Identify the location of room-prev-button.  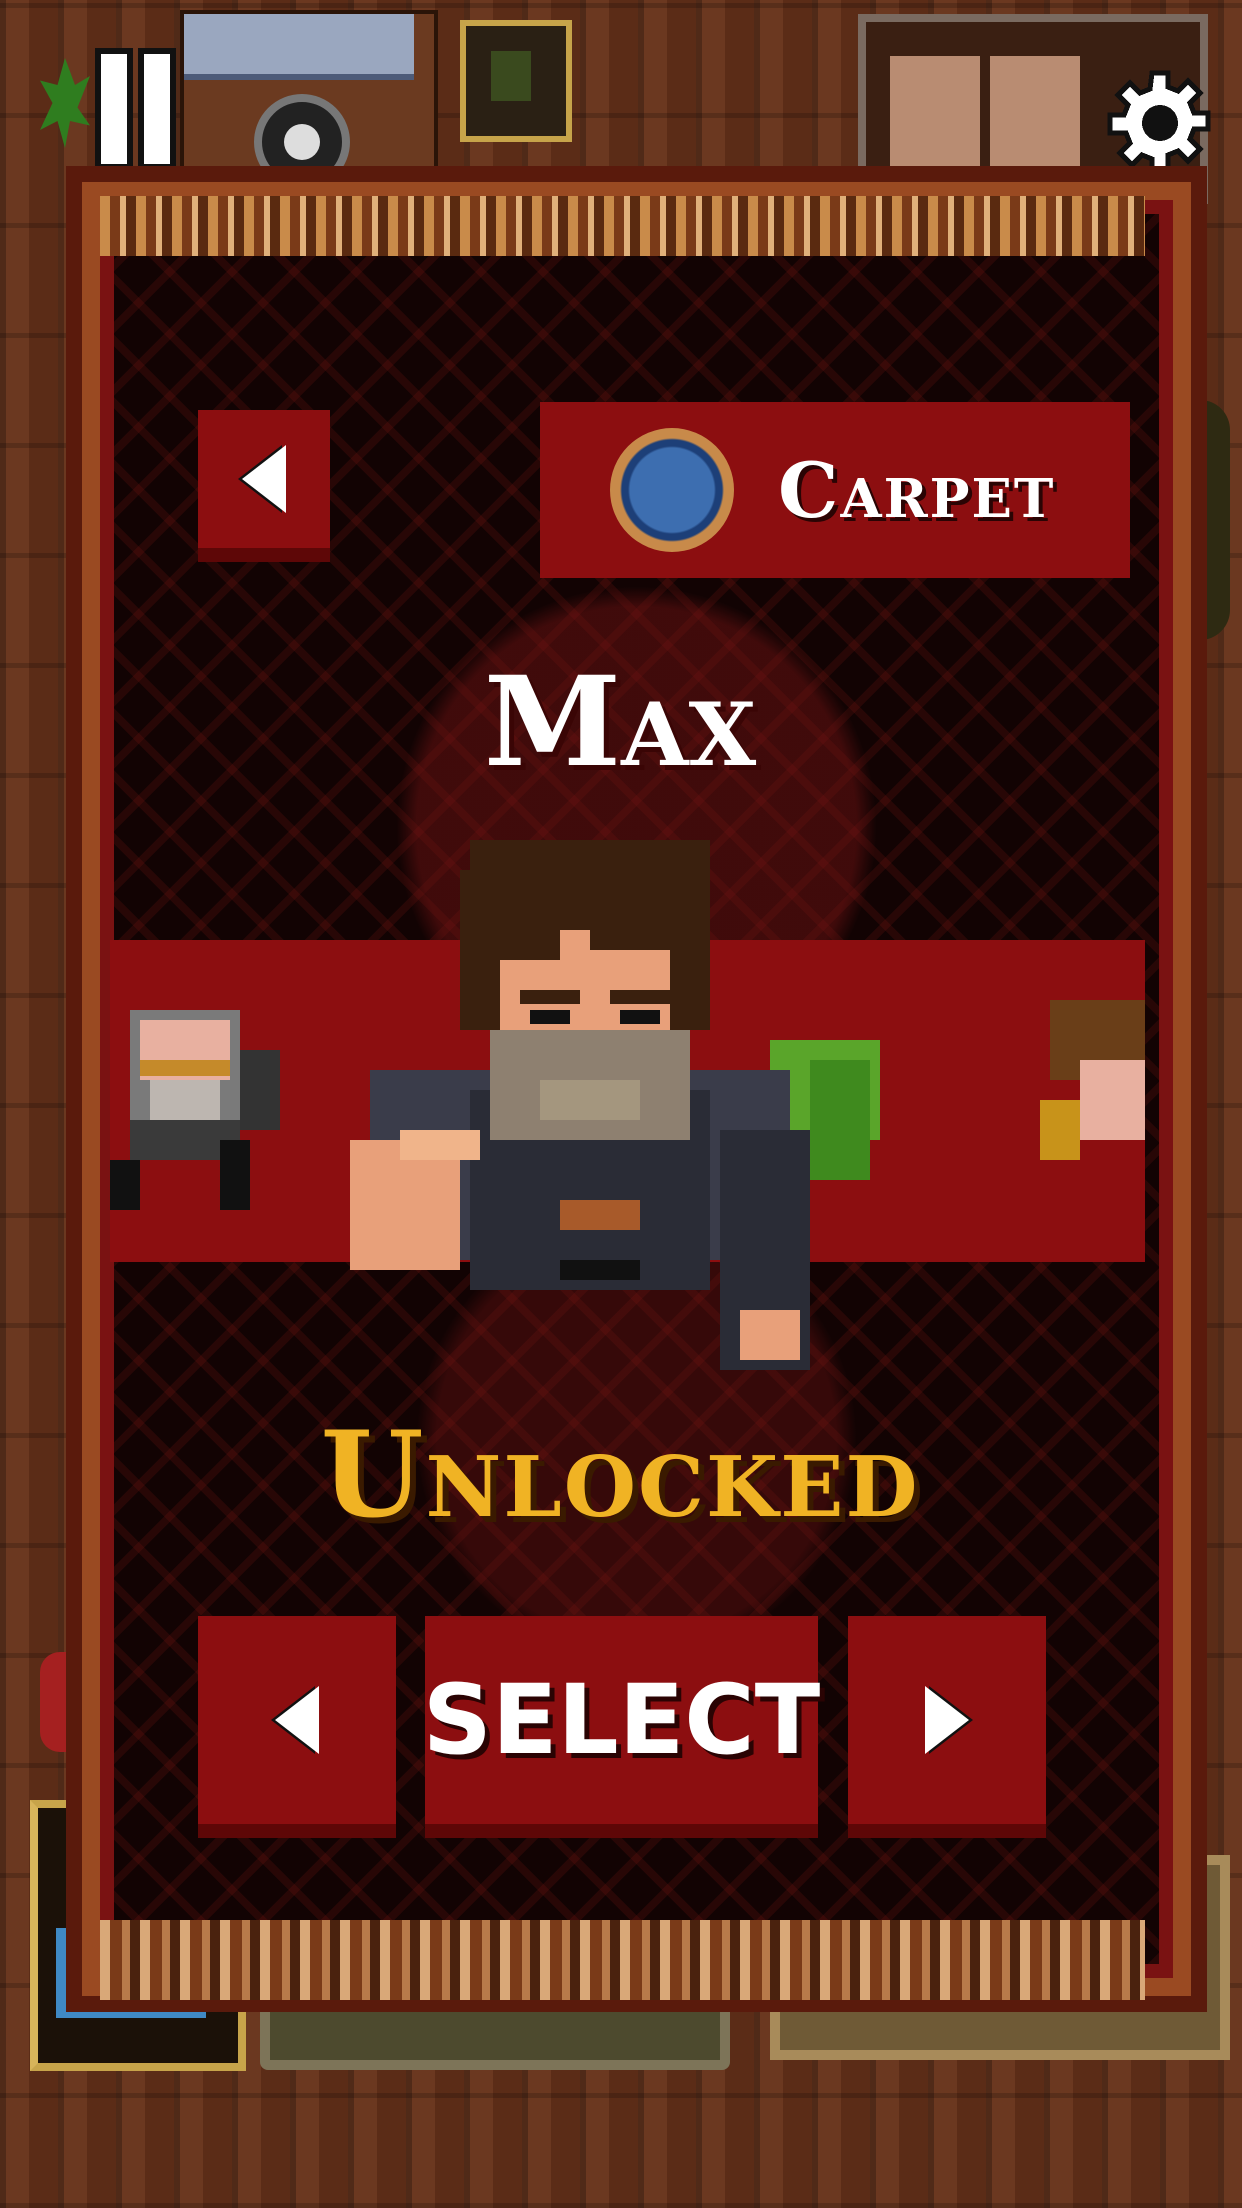
(264, 486).